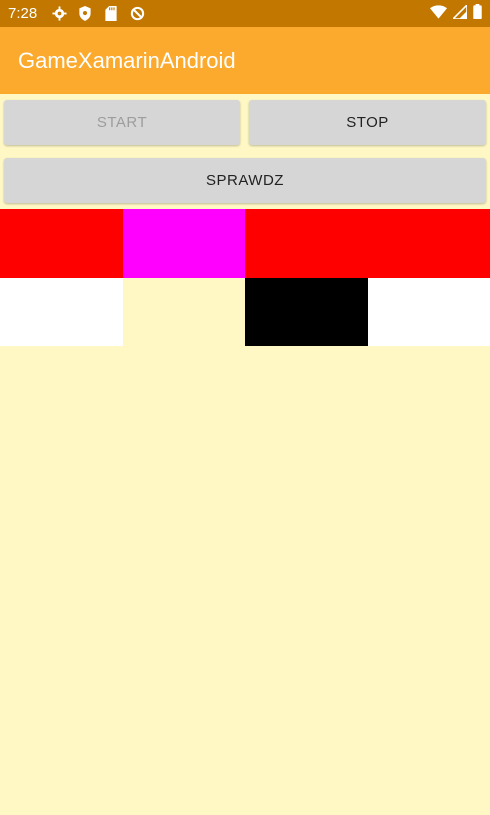 The width and height of the screenshot is (490, 815). What do you see at coordinates (127, 60) in the screenshot?
I see `app-title: GameXamarinAndroid` at bounding box center [127, 60].